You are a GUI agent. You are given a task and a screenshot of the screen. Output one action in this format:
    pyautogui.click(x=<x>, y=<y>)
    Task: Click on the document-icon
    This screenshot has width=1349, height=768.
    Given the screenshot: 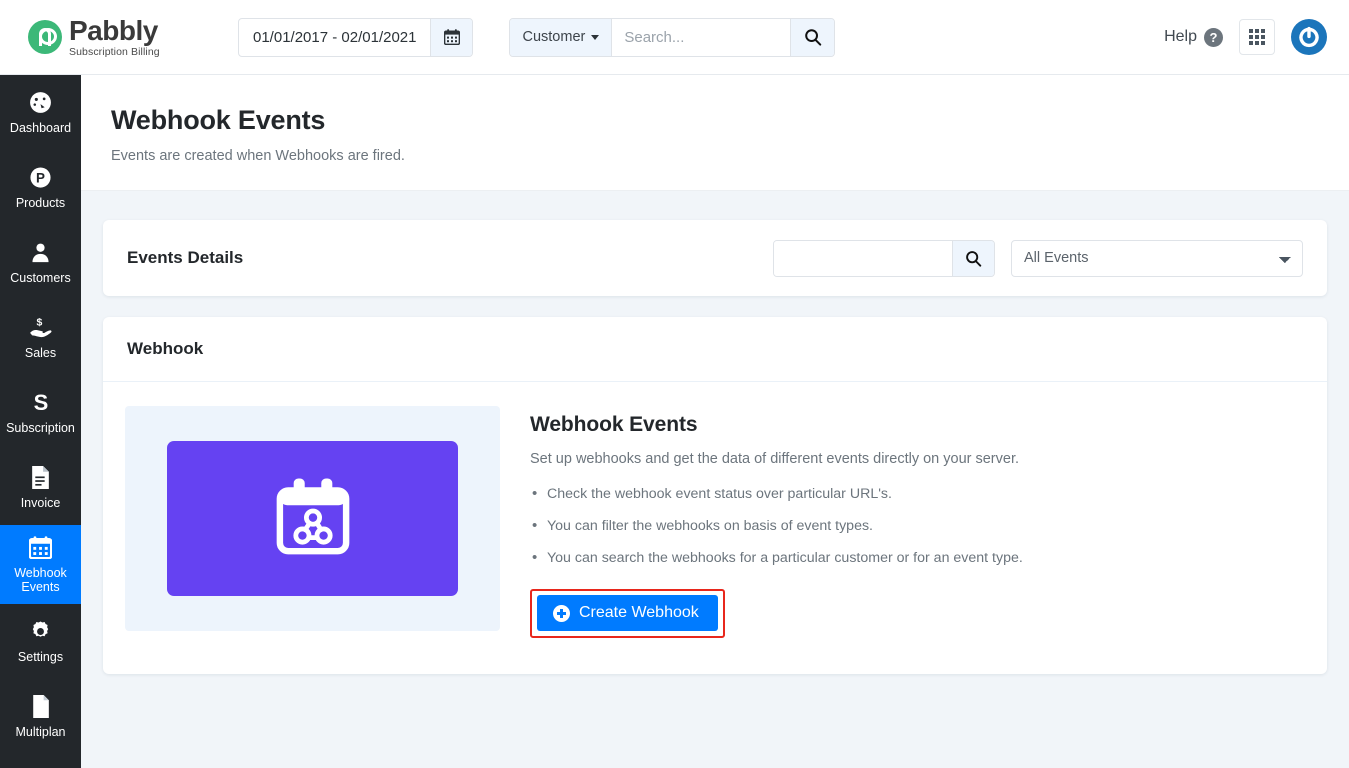 What is the action you would take?
    pyautogui.click(x=40, y=477)
    